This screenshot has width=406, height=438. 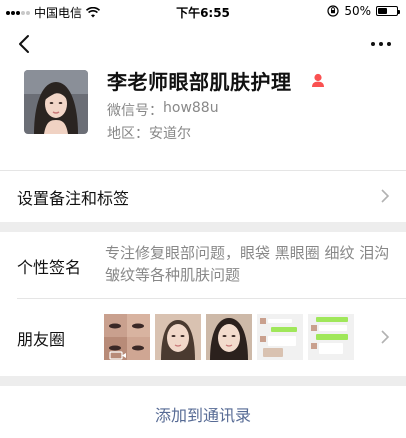 I want to click on status-bar: 中国电信 下午6:55 50%, so click(x=203, y=12).